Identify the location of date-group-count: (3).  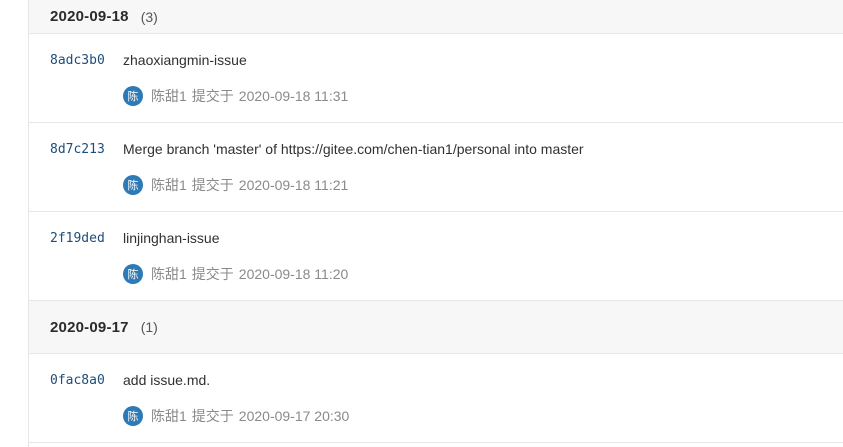
(149, 16).